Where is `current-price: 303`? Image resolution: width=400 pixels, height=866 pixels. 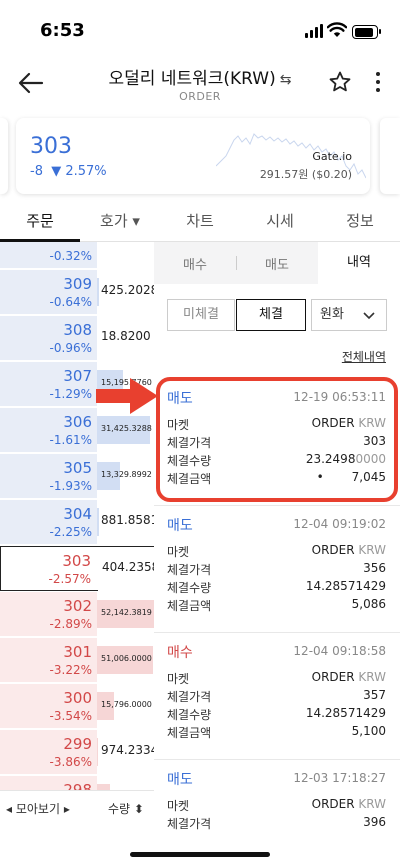
current-price: 303 is located at coordinates (51, 146).